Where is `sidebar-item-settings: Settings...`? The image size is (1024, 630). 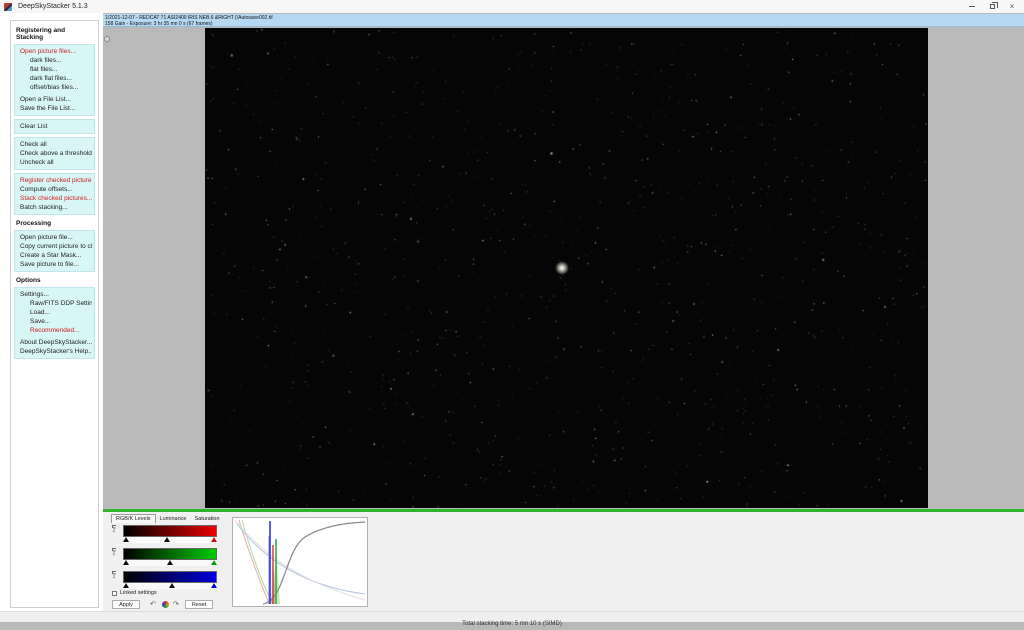 sidebar-item-settings: Settings... is located at coordinates (54, 294).